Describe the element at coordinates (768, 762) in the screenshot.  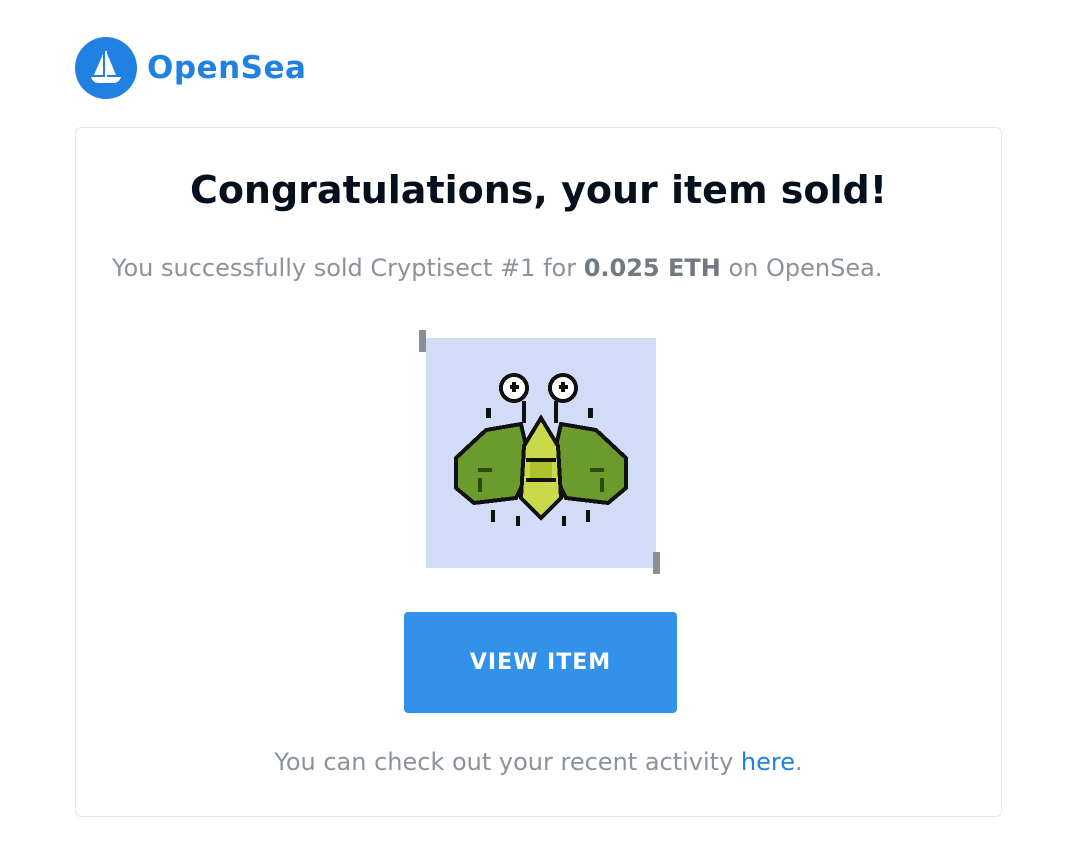
I see `activity-link: here` at that location.